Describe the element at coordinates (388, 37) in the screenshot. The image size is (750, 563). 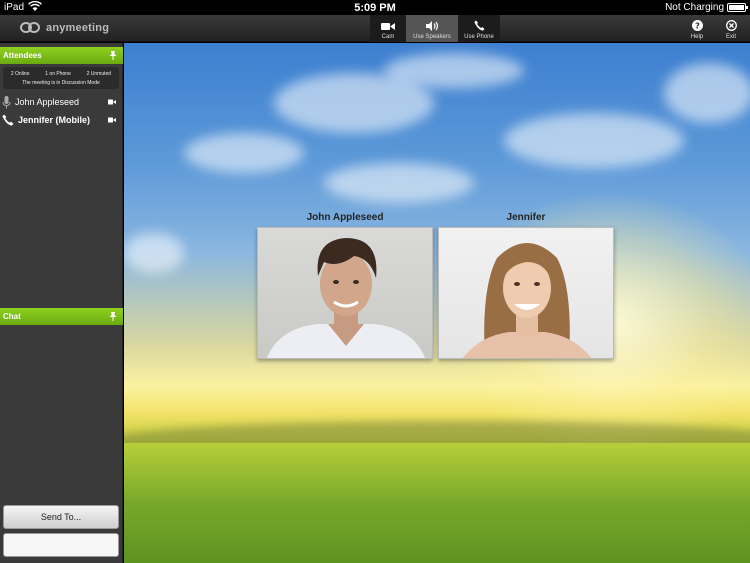
I see `cam-button-label: Cam` at that location.